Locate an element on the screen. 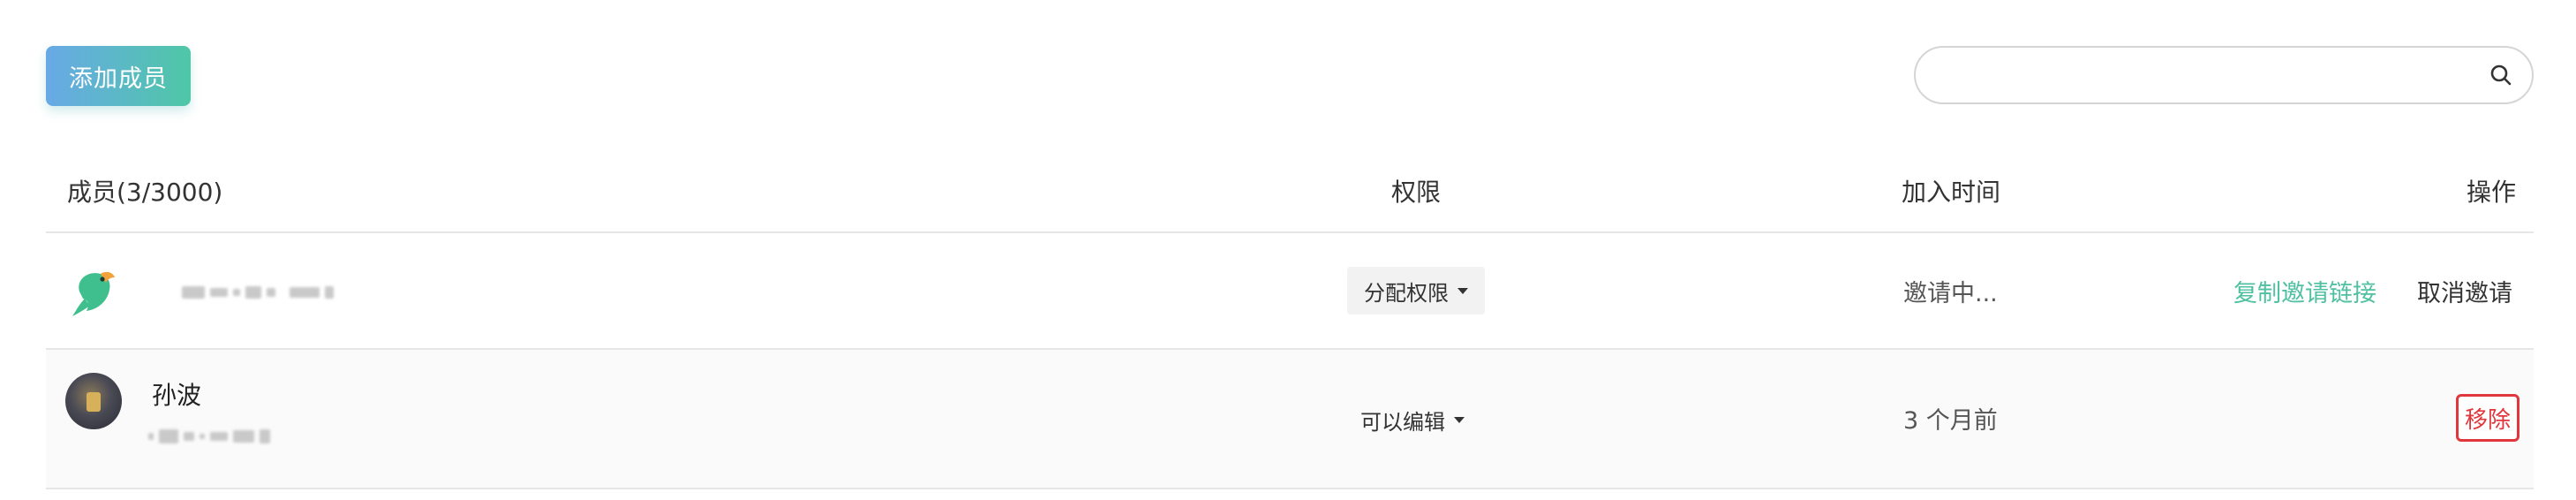  copy-invite-link: 复制邀请链接 is located at coordinates (2305, 291).